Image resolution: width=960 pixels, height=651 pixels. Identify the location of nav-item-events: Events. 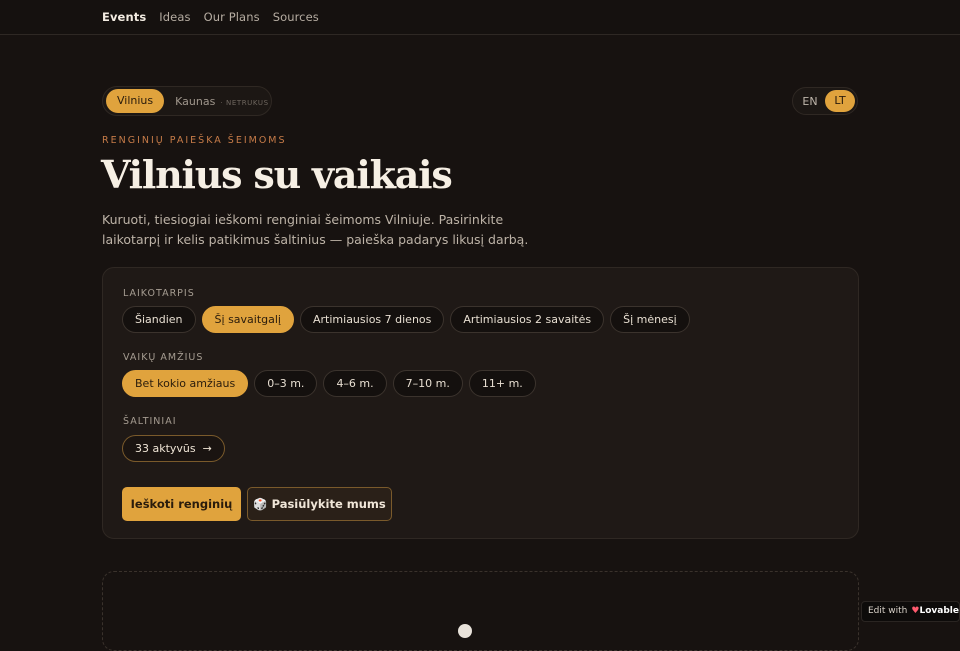
(124, 17).